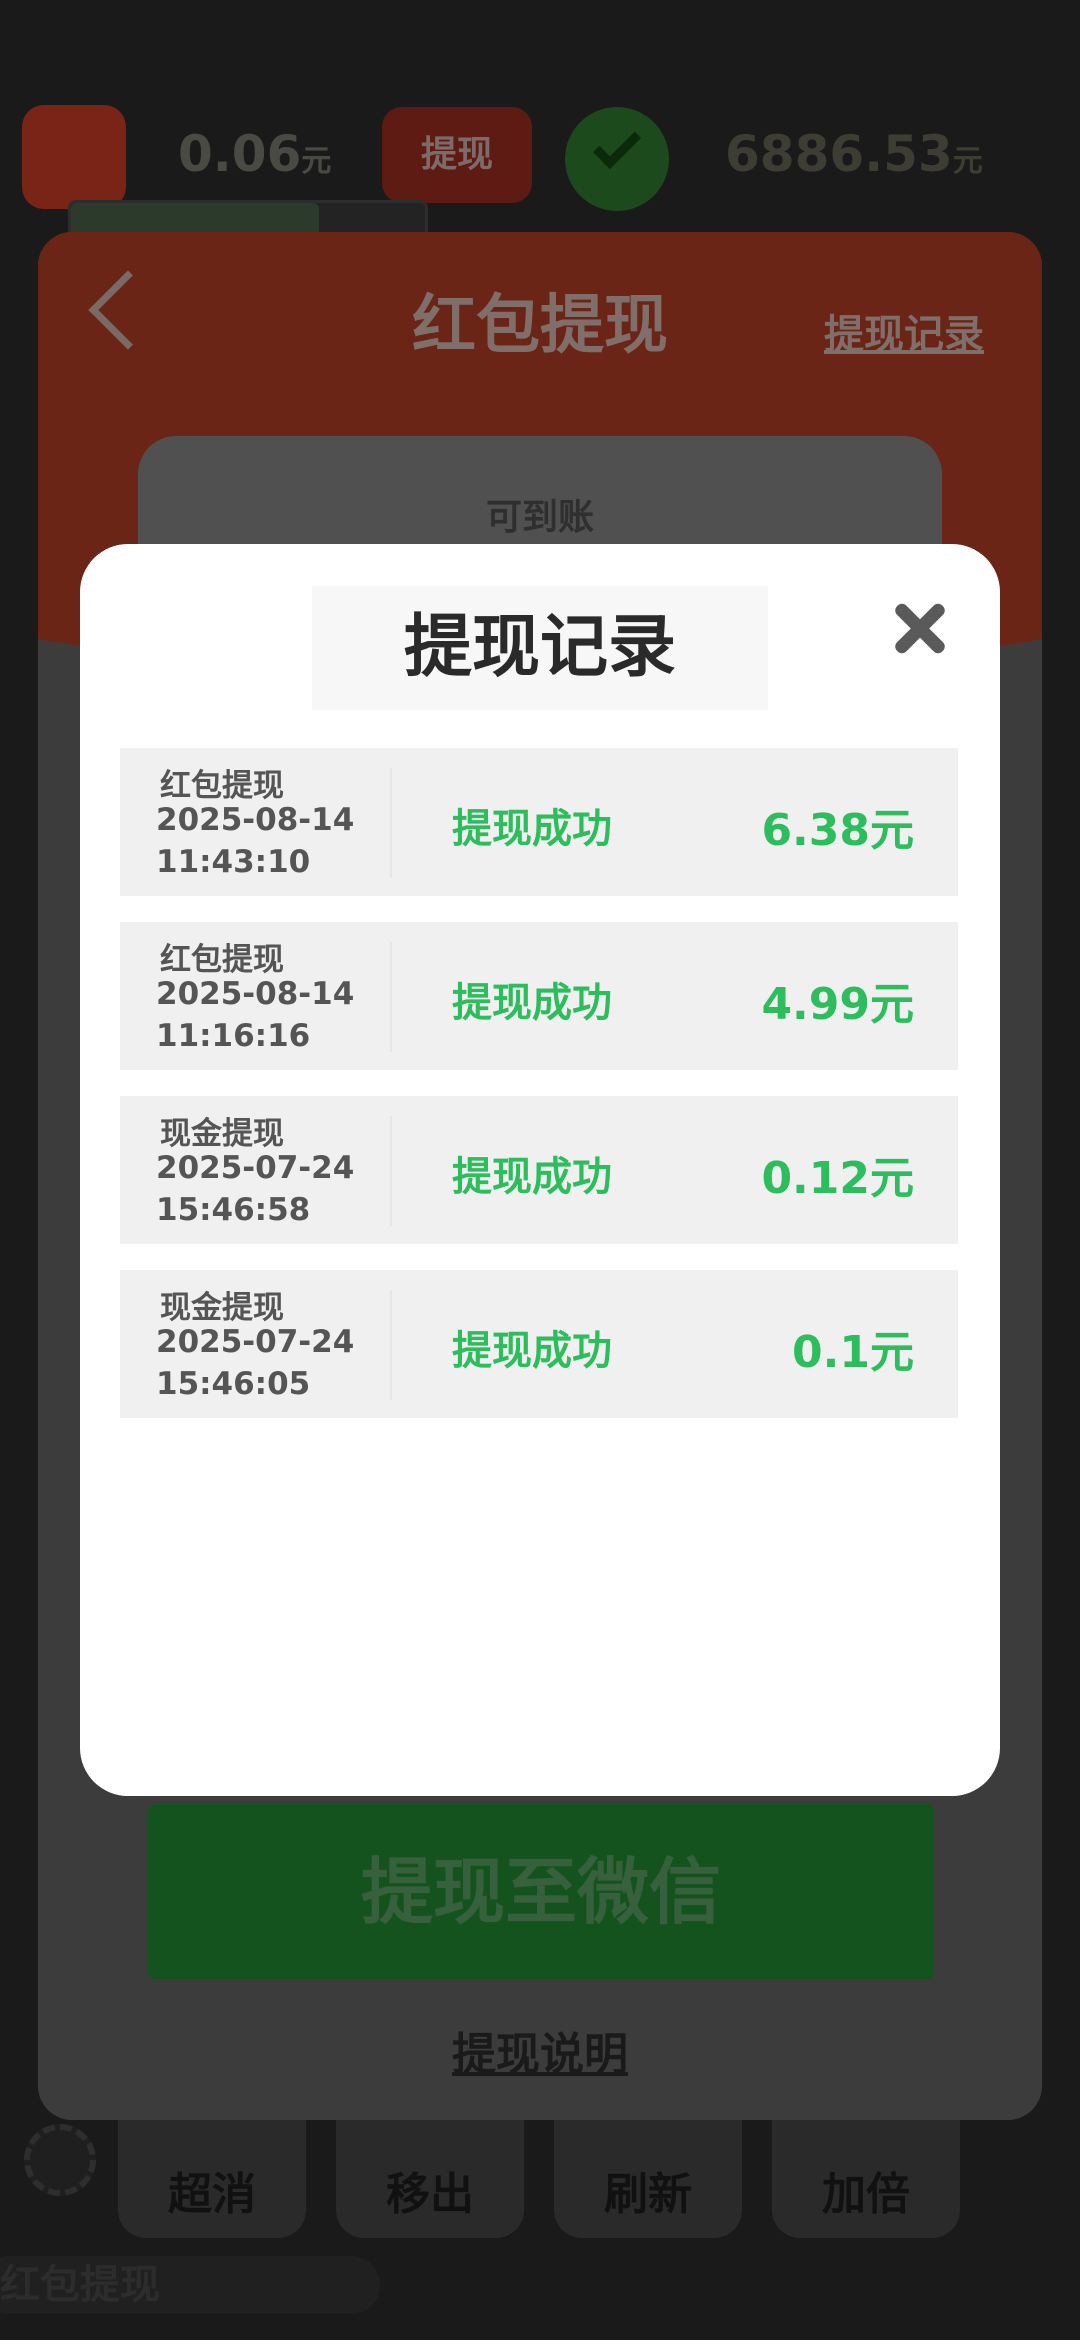 This screenshot has width=1080, height=2340. What do you see at coordinates (233, 862) in the screenshot?
I see `record-time: 11:43:10` at bounding box center [233, 862].